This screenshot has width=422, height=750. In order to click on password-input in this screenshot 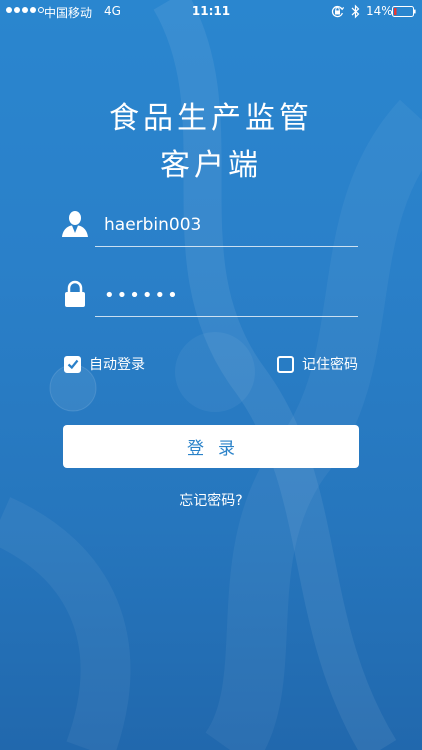, I will do `click(229, 295)`.